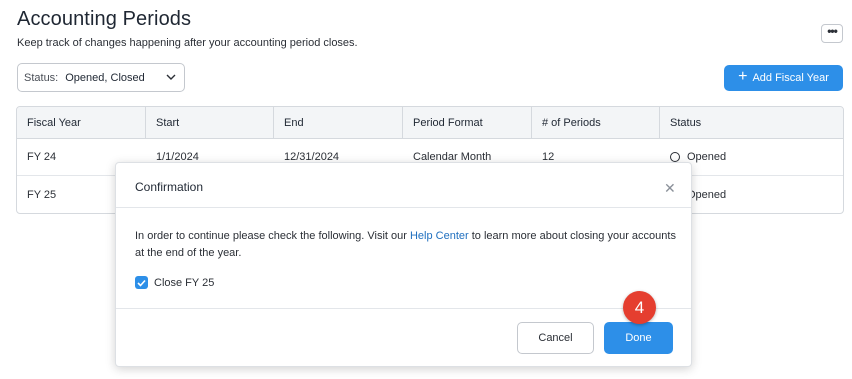  What do you see at coordinates (403, 308) in the screenshot?
I see `dialog-footer-divider` at bounding box center [403, 308].